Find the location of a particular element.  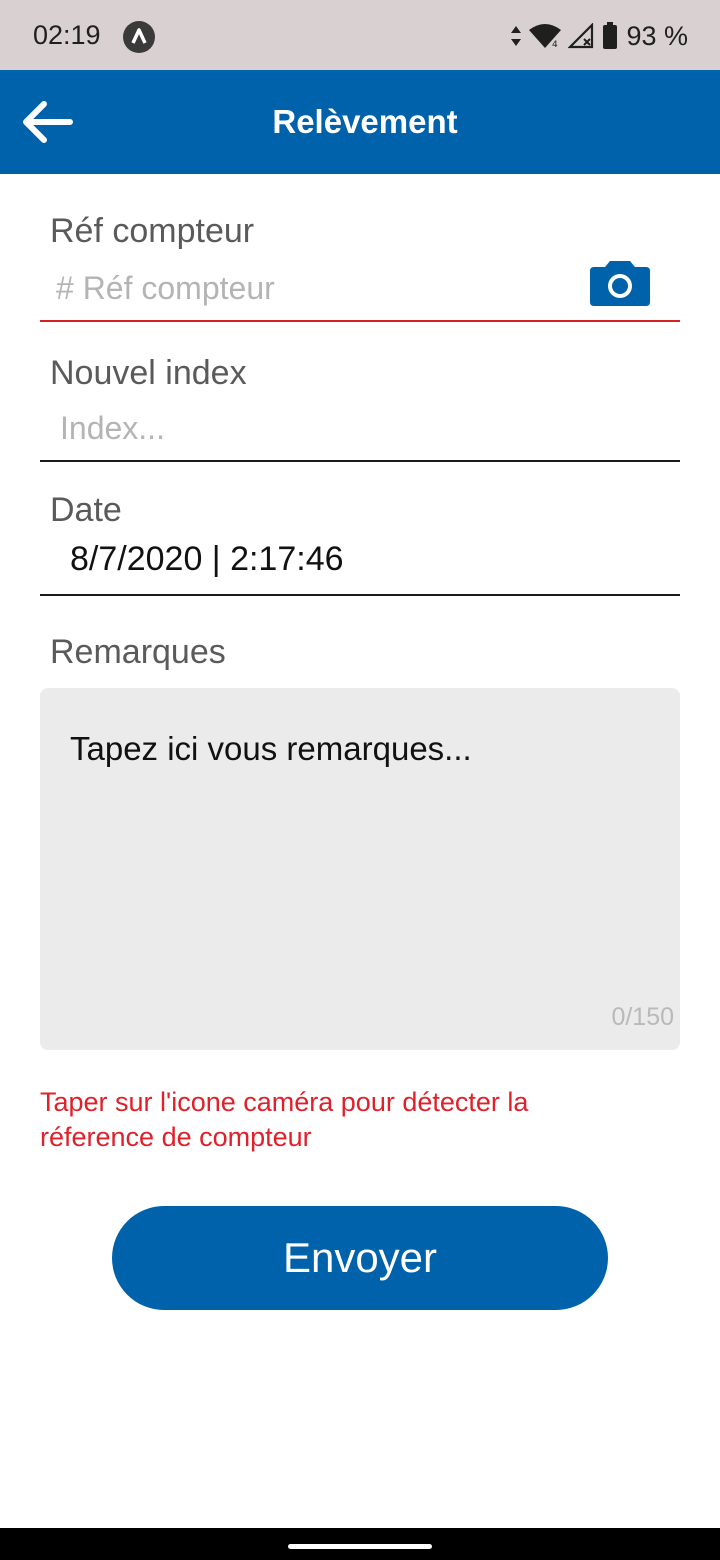

remarques-label: Remarques is located at coordinates (138, 652).